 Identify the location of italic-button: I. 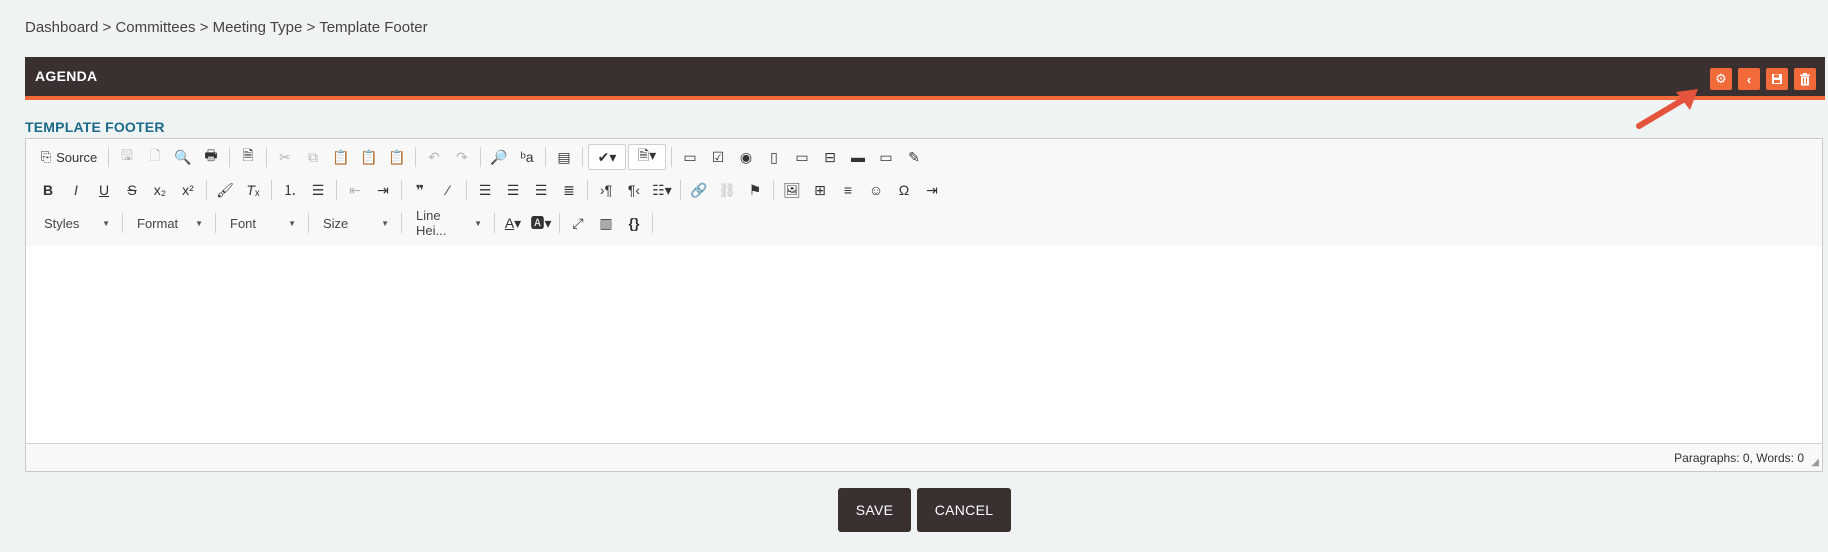
(76, 190).